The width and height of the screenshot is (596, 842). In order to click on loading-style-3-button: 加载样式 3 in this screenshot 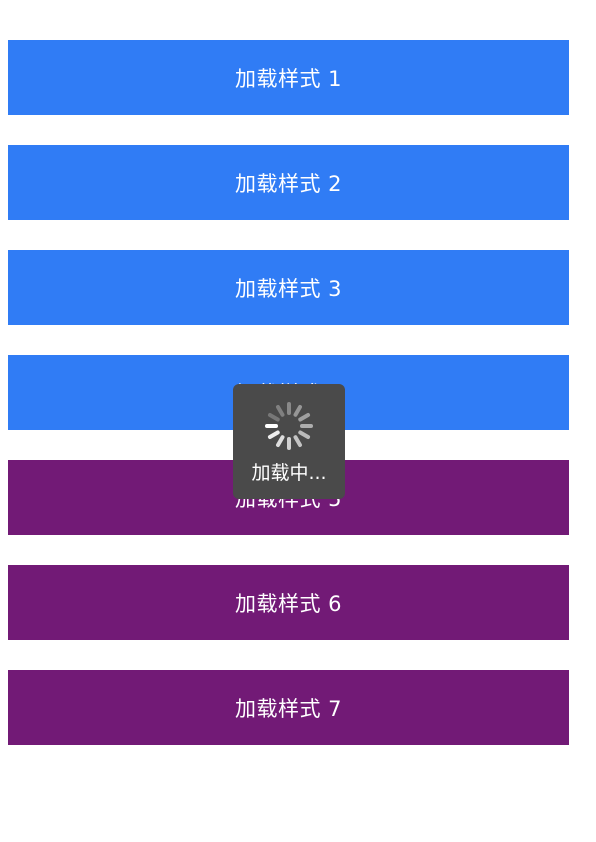, I will do `click(288, 287)`.